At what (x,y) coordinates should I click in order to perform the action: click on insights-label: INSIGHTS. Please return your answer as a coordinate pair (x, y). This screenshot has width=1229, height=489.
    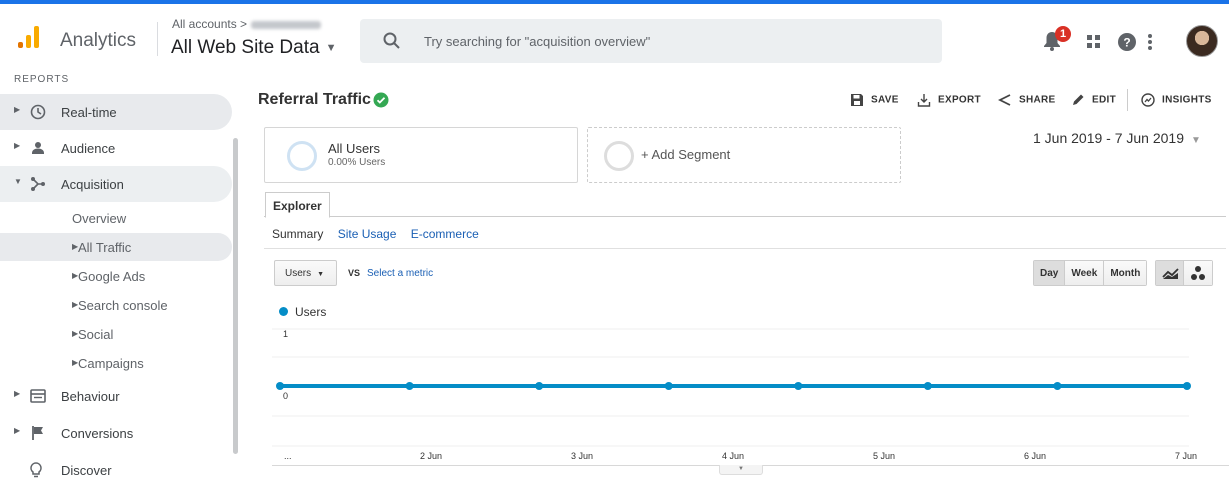
    Looking at the image, I should click on (1187, 100).